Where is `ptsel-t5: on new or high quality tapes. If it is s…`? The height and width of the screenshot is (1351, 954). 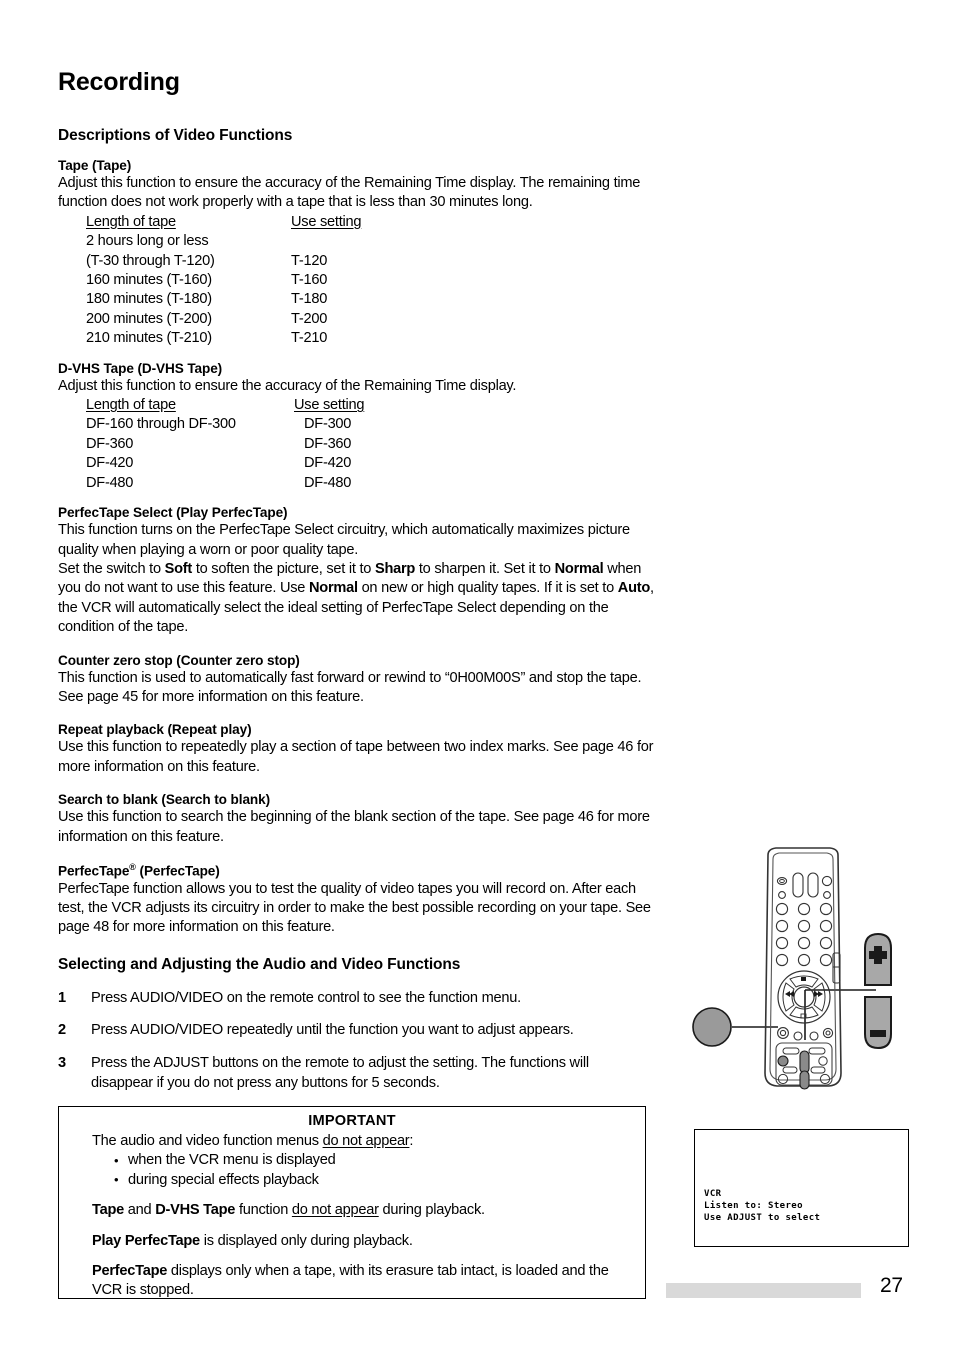 ptsel-t5: on new or high quality tapes. If it is s… is located at coordinates (487, 588).